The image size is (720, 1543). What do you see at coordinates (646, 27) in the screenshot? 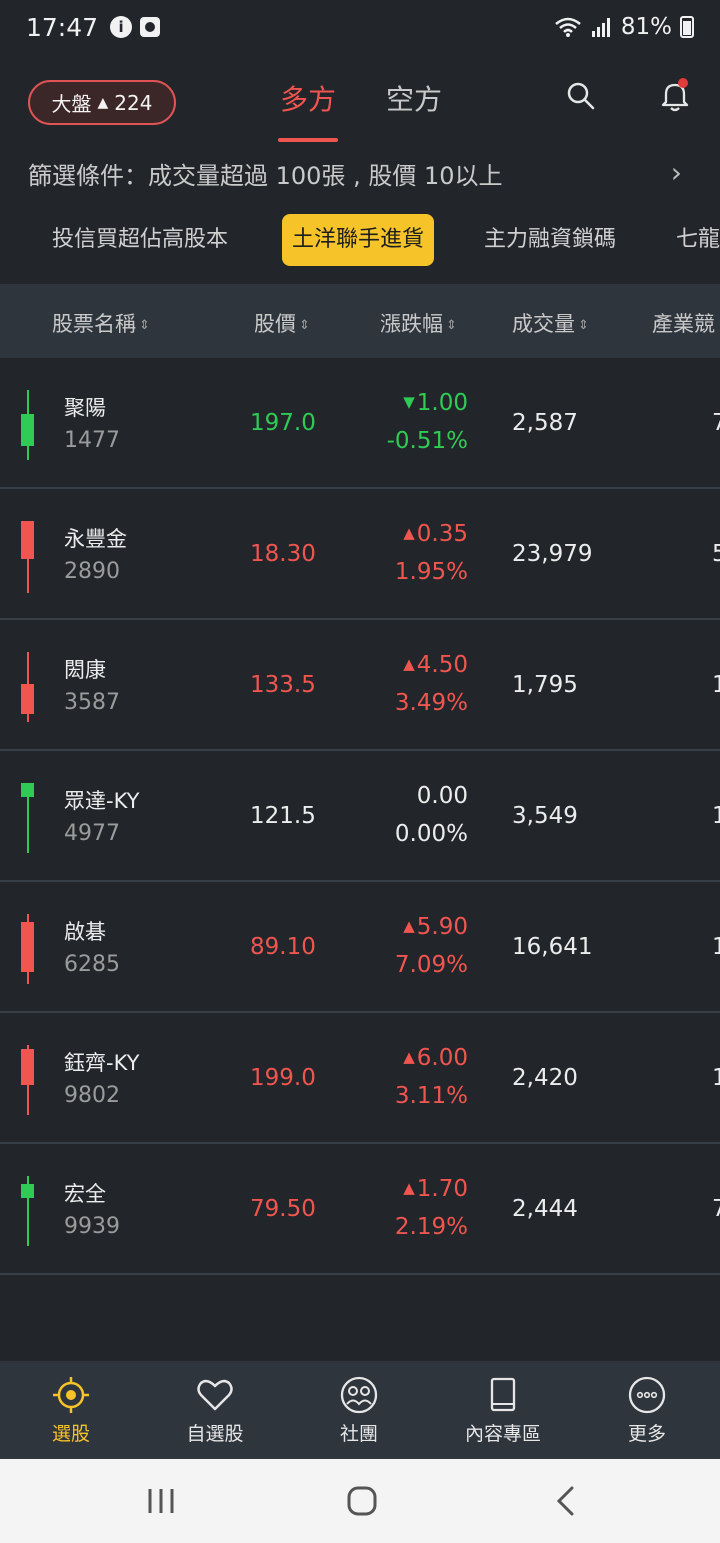
I see `battery-percent: 81%` at bounding box center [646, 27].